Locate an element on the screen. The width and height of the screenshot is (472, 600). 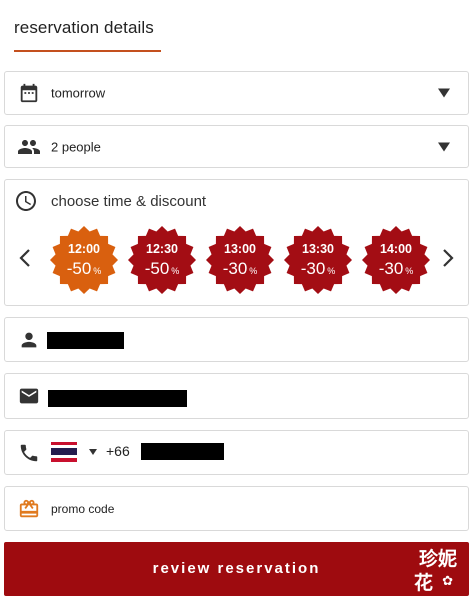
redacted-phone is located at coordinates (182, 451).